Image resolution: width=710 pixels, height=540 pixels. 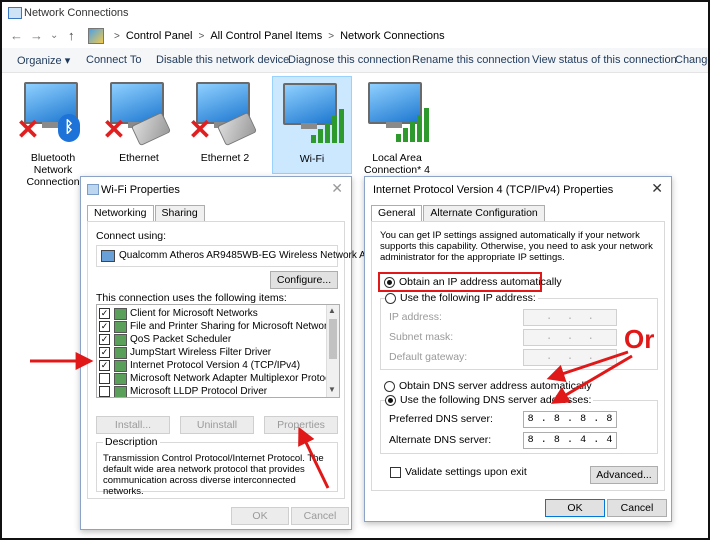 I want to click on connect-to-command: Connect To, so click(x=113, y=60).